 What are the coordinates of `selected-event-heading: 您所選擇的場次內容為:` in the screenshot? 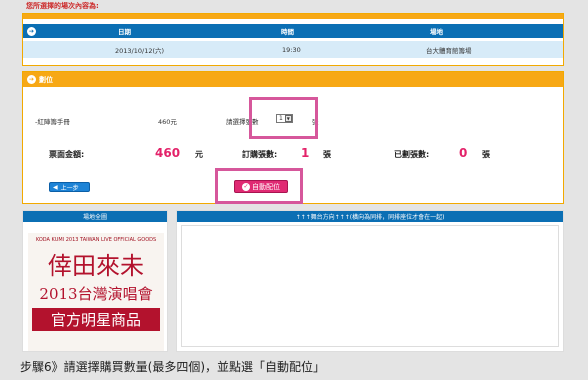 It's located at (62, 6).